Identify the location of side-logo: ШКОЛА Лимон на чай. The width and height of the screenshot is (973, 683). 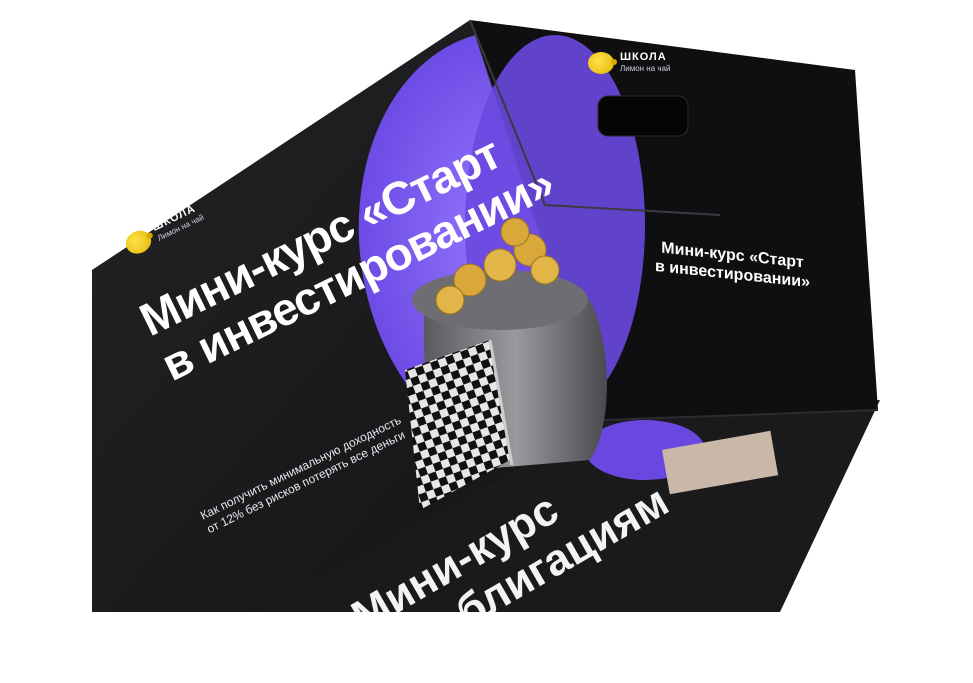
(629, 63).